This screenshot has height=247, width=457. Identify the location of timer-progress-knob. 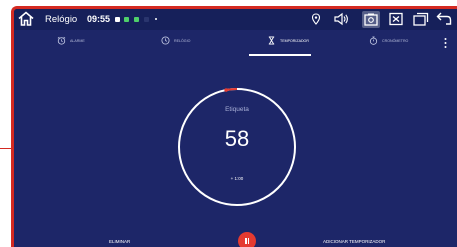
(226, 90).